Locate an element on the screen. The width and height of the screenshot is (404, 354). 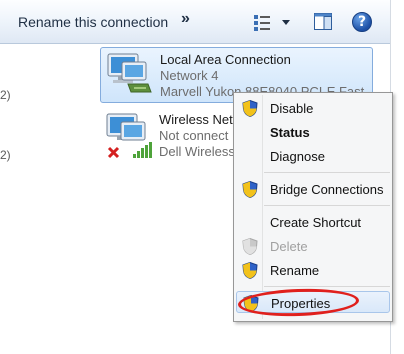
network-adapter-icon is located at coordinates (129, 75).